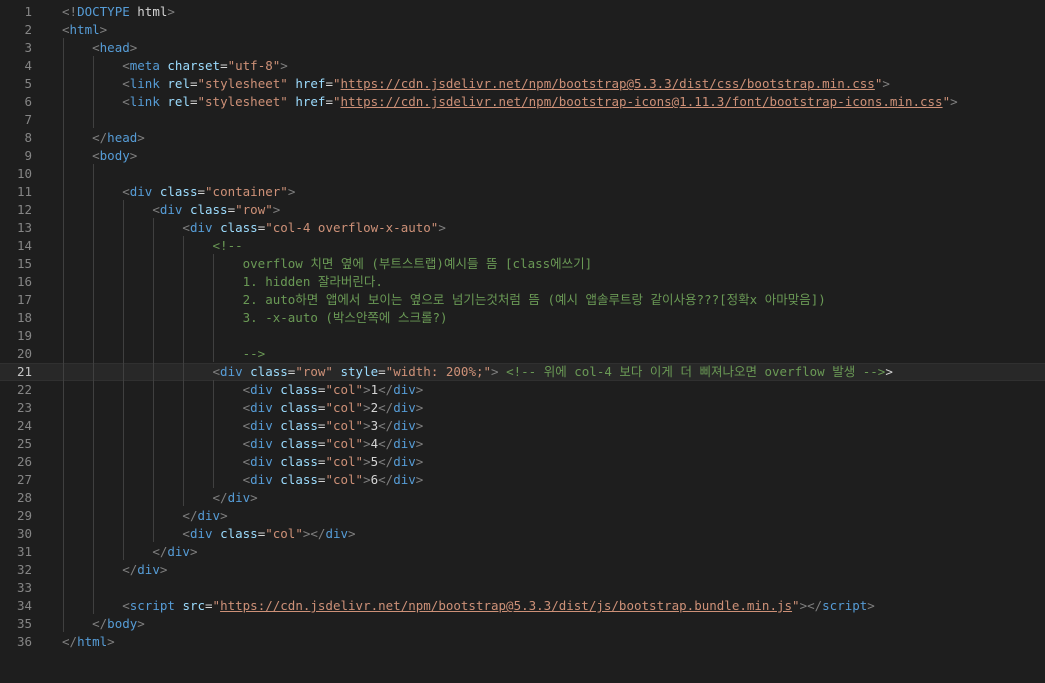  Describe the element at coordinates (522, 120) in the screenshot. I see `code-line: 7` at that location.